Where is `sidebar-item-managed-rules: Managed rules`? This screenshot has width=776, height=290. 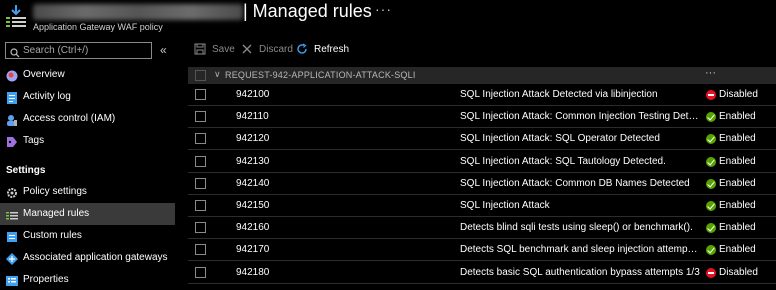
sidebar-item-managed-rules: Managed rules is located at coordinates (87, 214).